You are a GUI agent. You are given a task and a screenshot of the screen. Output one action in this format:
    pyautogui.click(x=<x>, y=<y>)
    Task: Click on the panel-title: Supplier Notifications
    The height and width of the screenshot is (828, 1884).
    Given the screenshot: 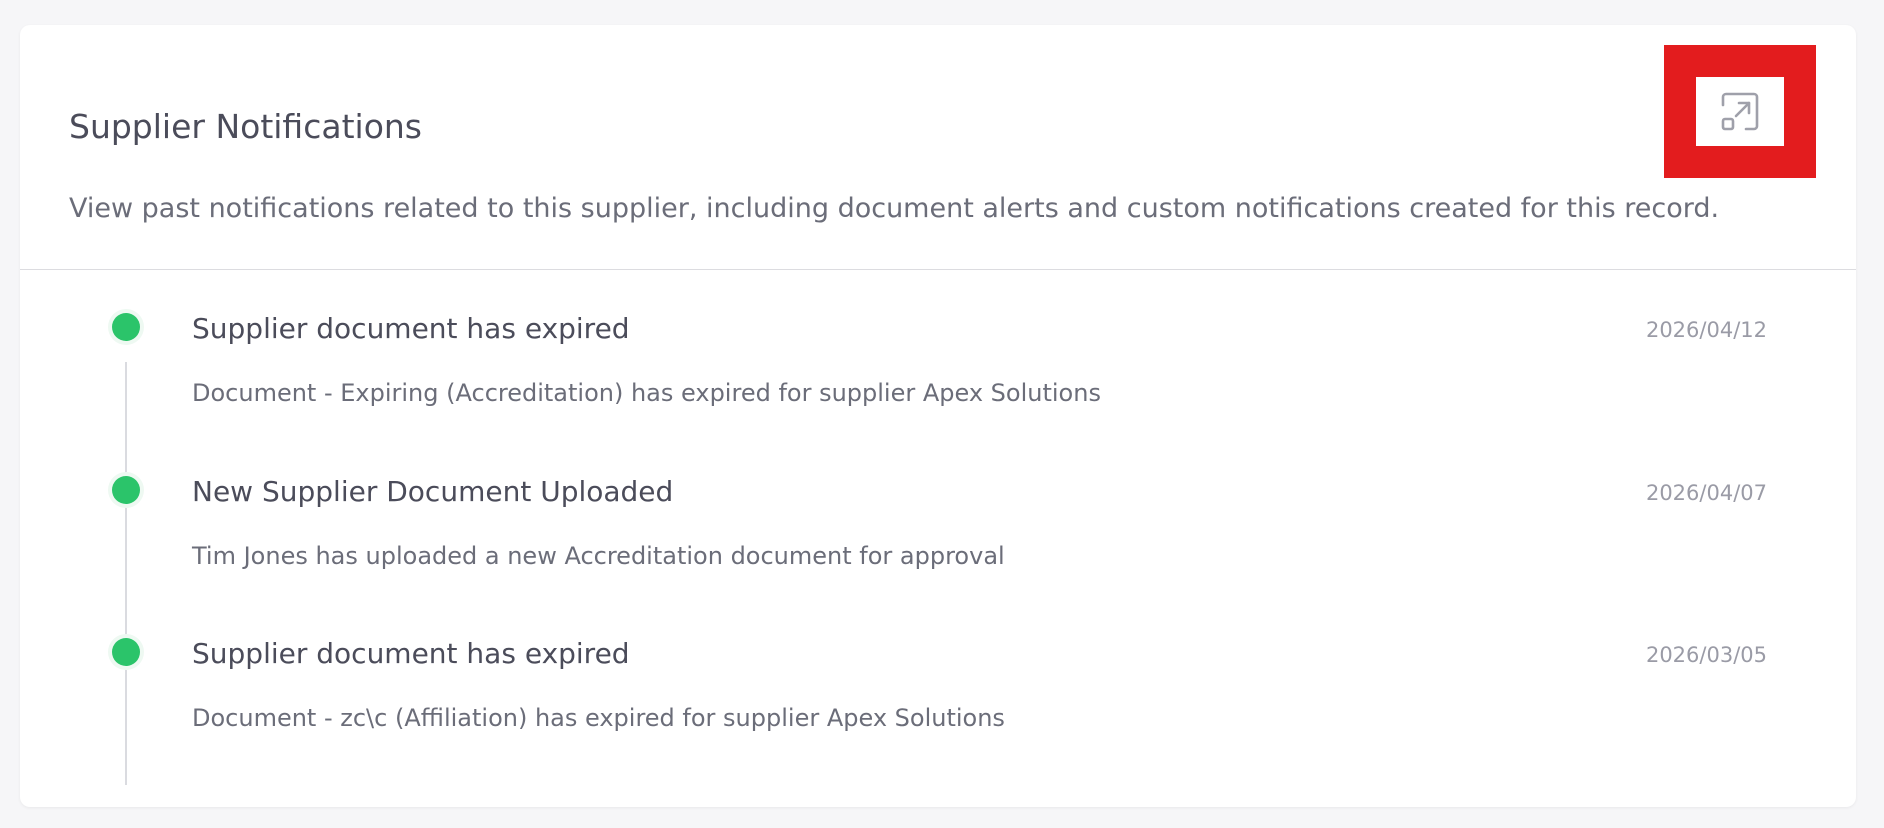 What is the action you would take?
    pyautogui.click(x=245, y=126)
    